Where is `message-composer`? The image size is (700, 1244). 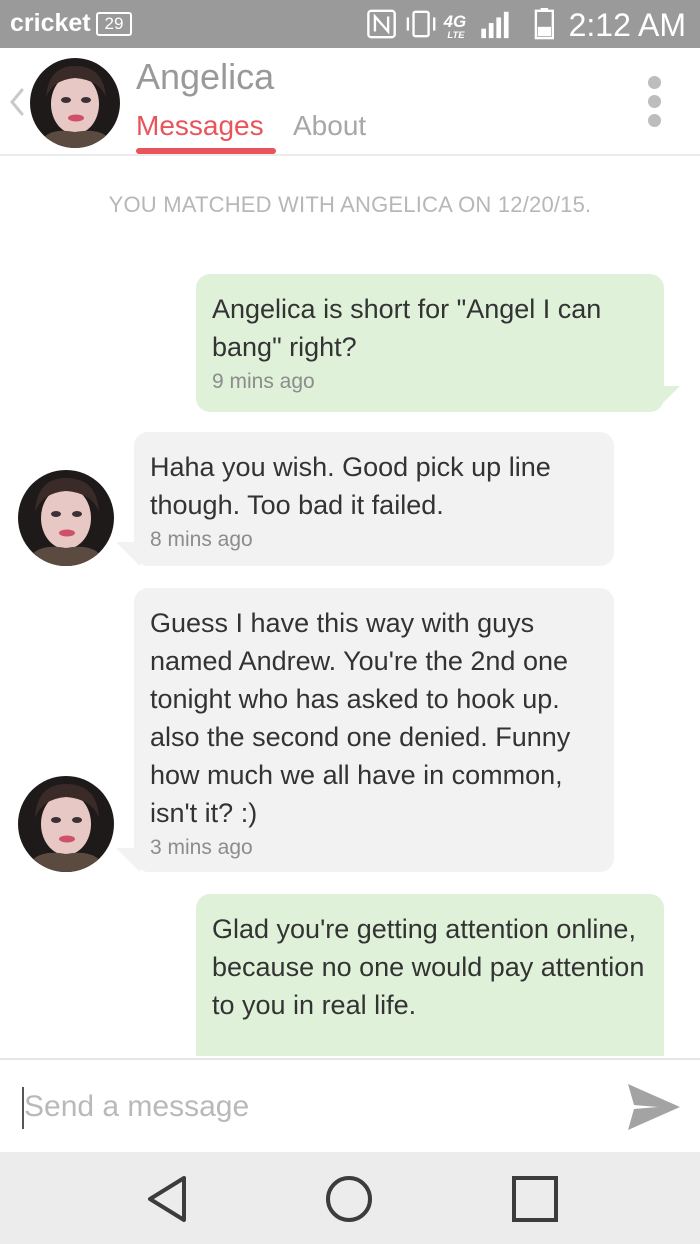 message-composer is located at coordinates (350, 1105).